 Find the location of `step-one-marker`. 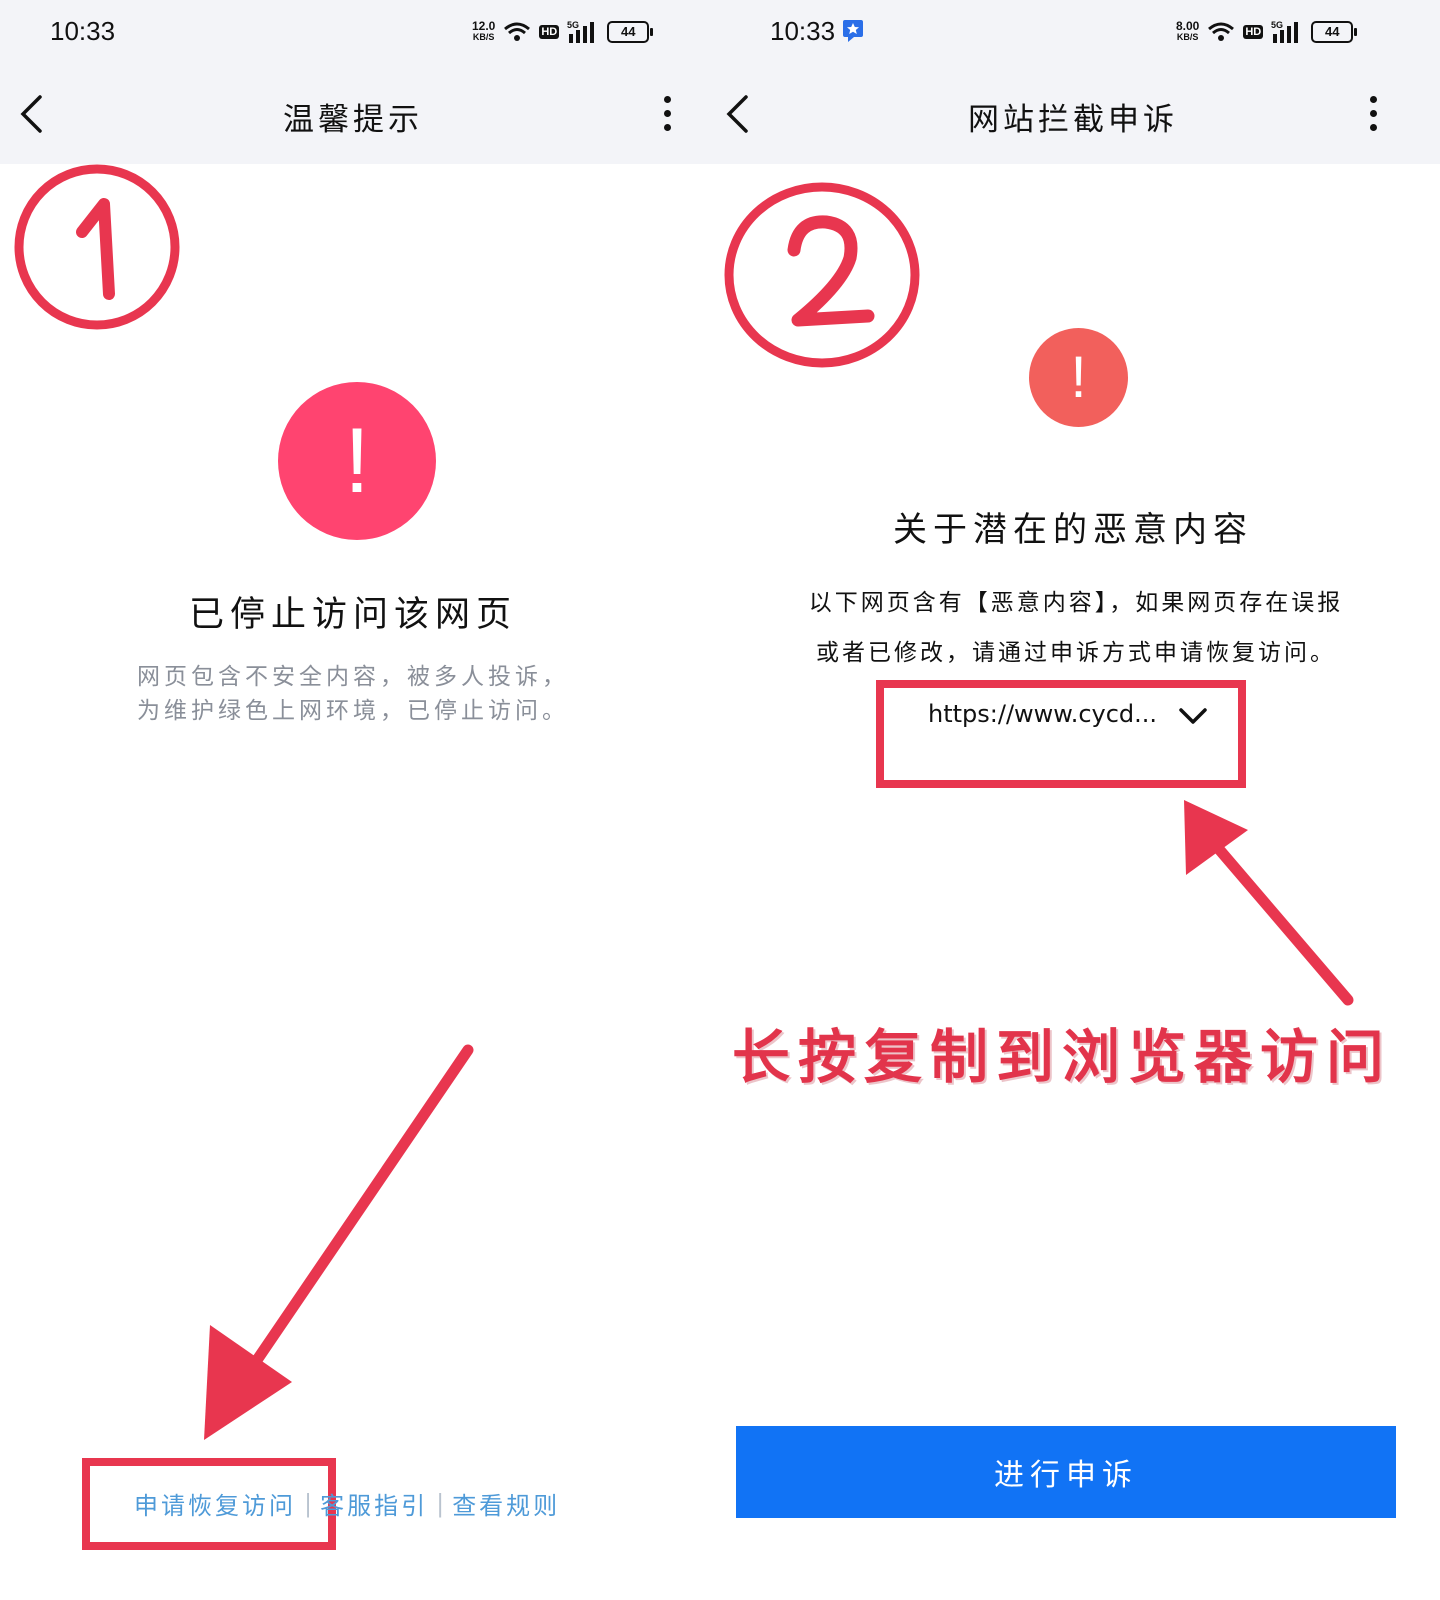

step-one-marker is located at coordinates (97, 247).